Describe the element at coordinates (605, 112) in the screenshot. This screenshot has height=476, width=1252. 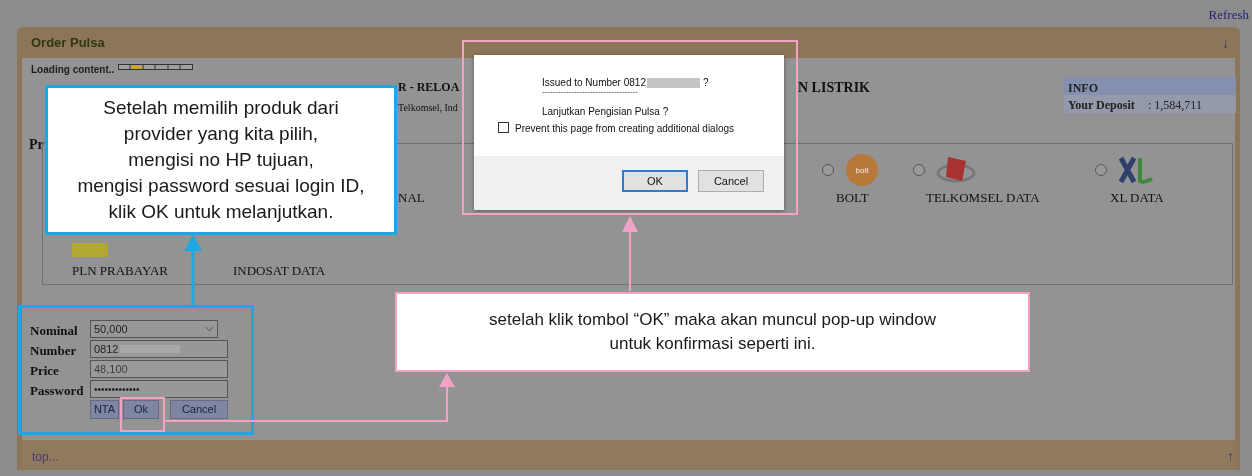
I see `dialog-question: Lanjutkan Pengisian Pulsa ?` at that location.